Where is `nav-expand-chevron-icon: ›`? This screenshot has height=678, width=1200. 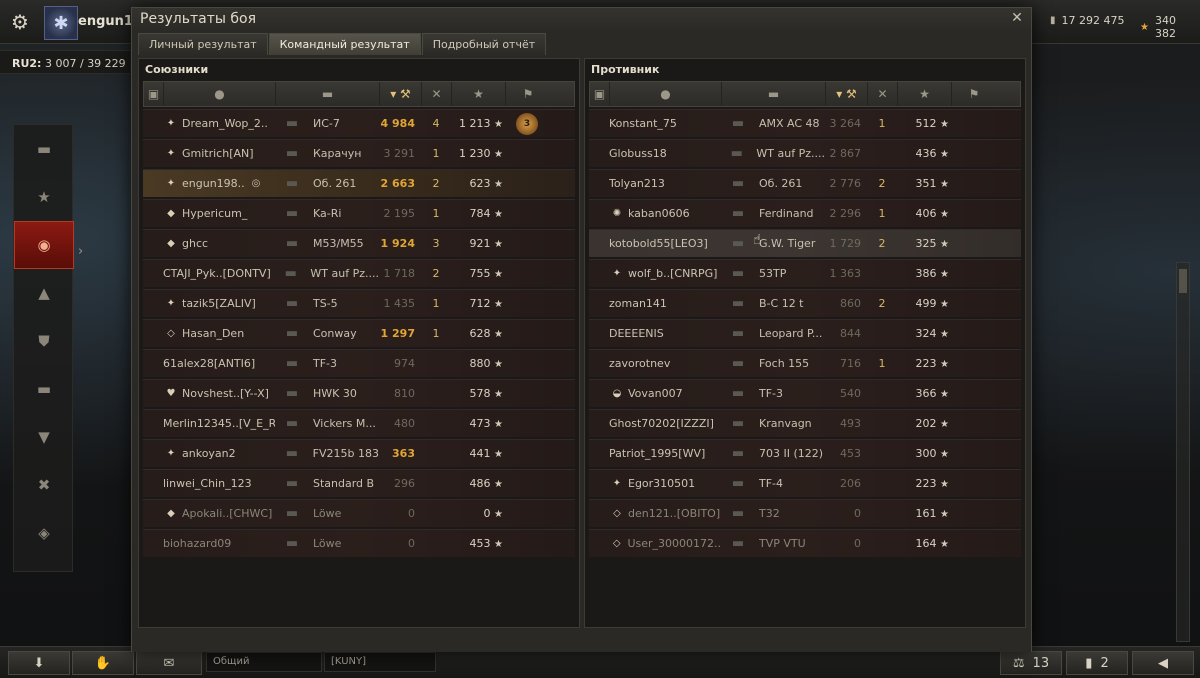
nav-expand-chevron-icon: › is located at coordinates (80, 251).